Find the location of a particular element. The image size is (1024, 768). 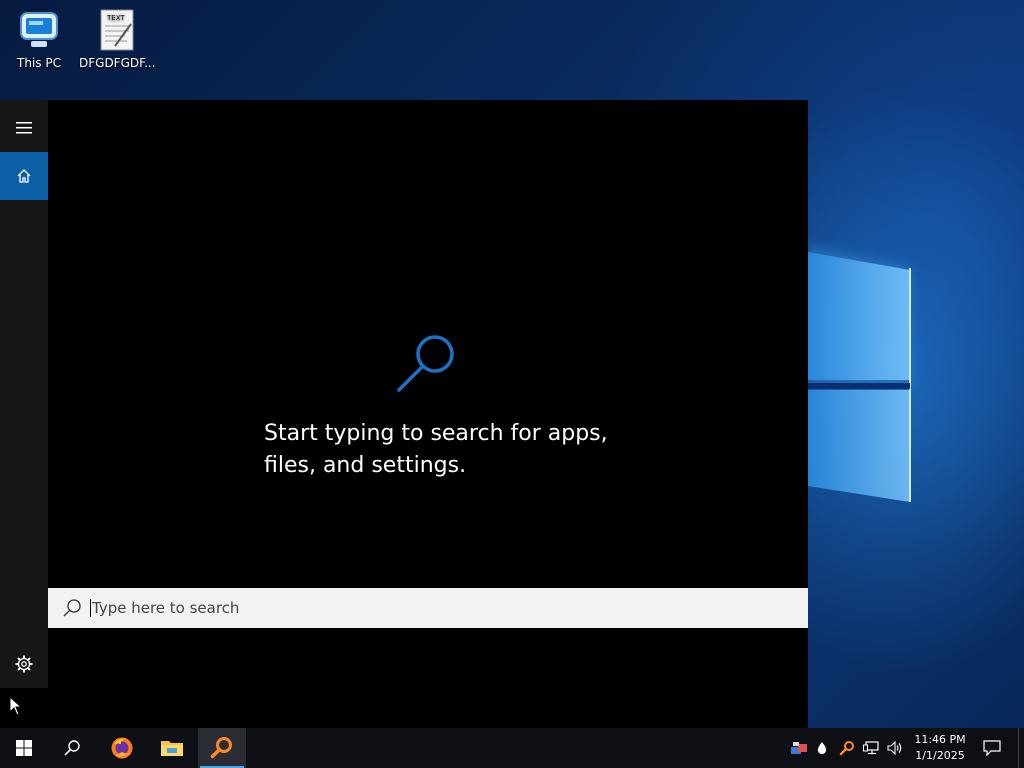

desktop-icon-this-pc: This PC is located at coordinates (39, 36).